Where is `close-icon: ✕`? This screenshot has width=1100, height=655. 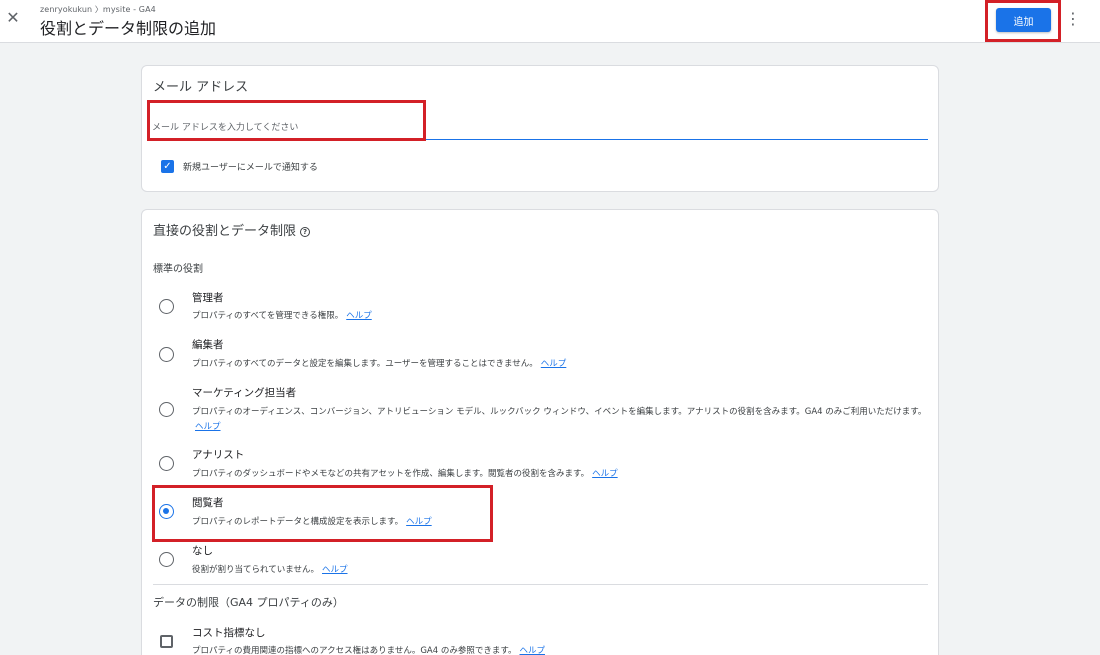
close-icon: ✕ is located at coordinates (13, 18).